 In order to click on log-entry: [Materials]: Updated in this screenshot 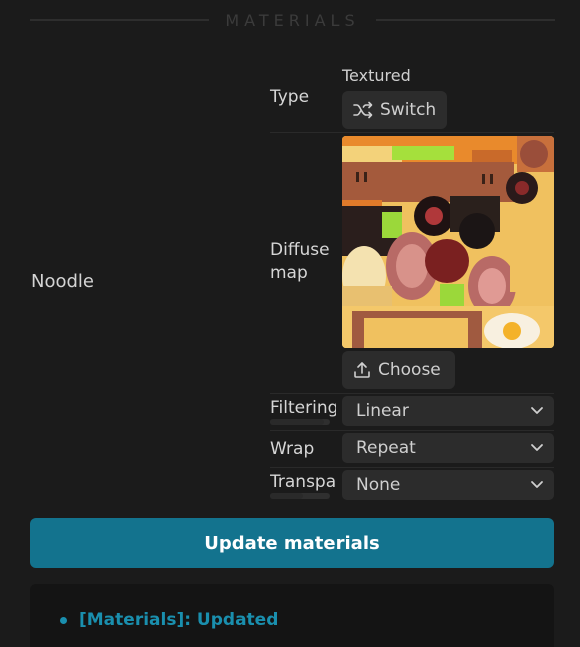, I will do `click(169, 620)`.